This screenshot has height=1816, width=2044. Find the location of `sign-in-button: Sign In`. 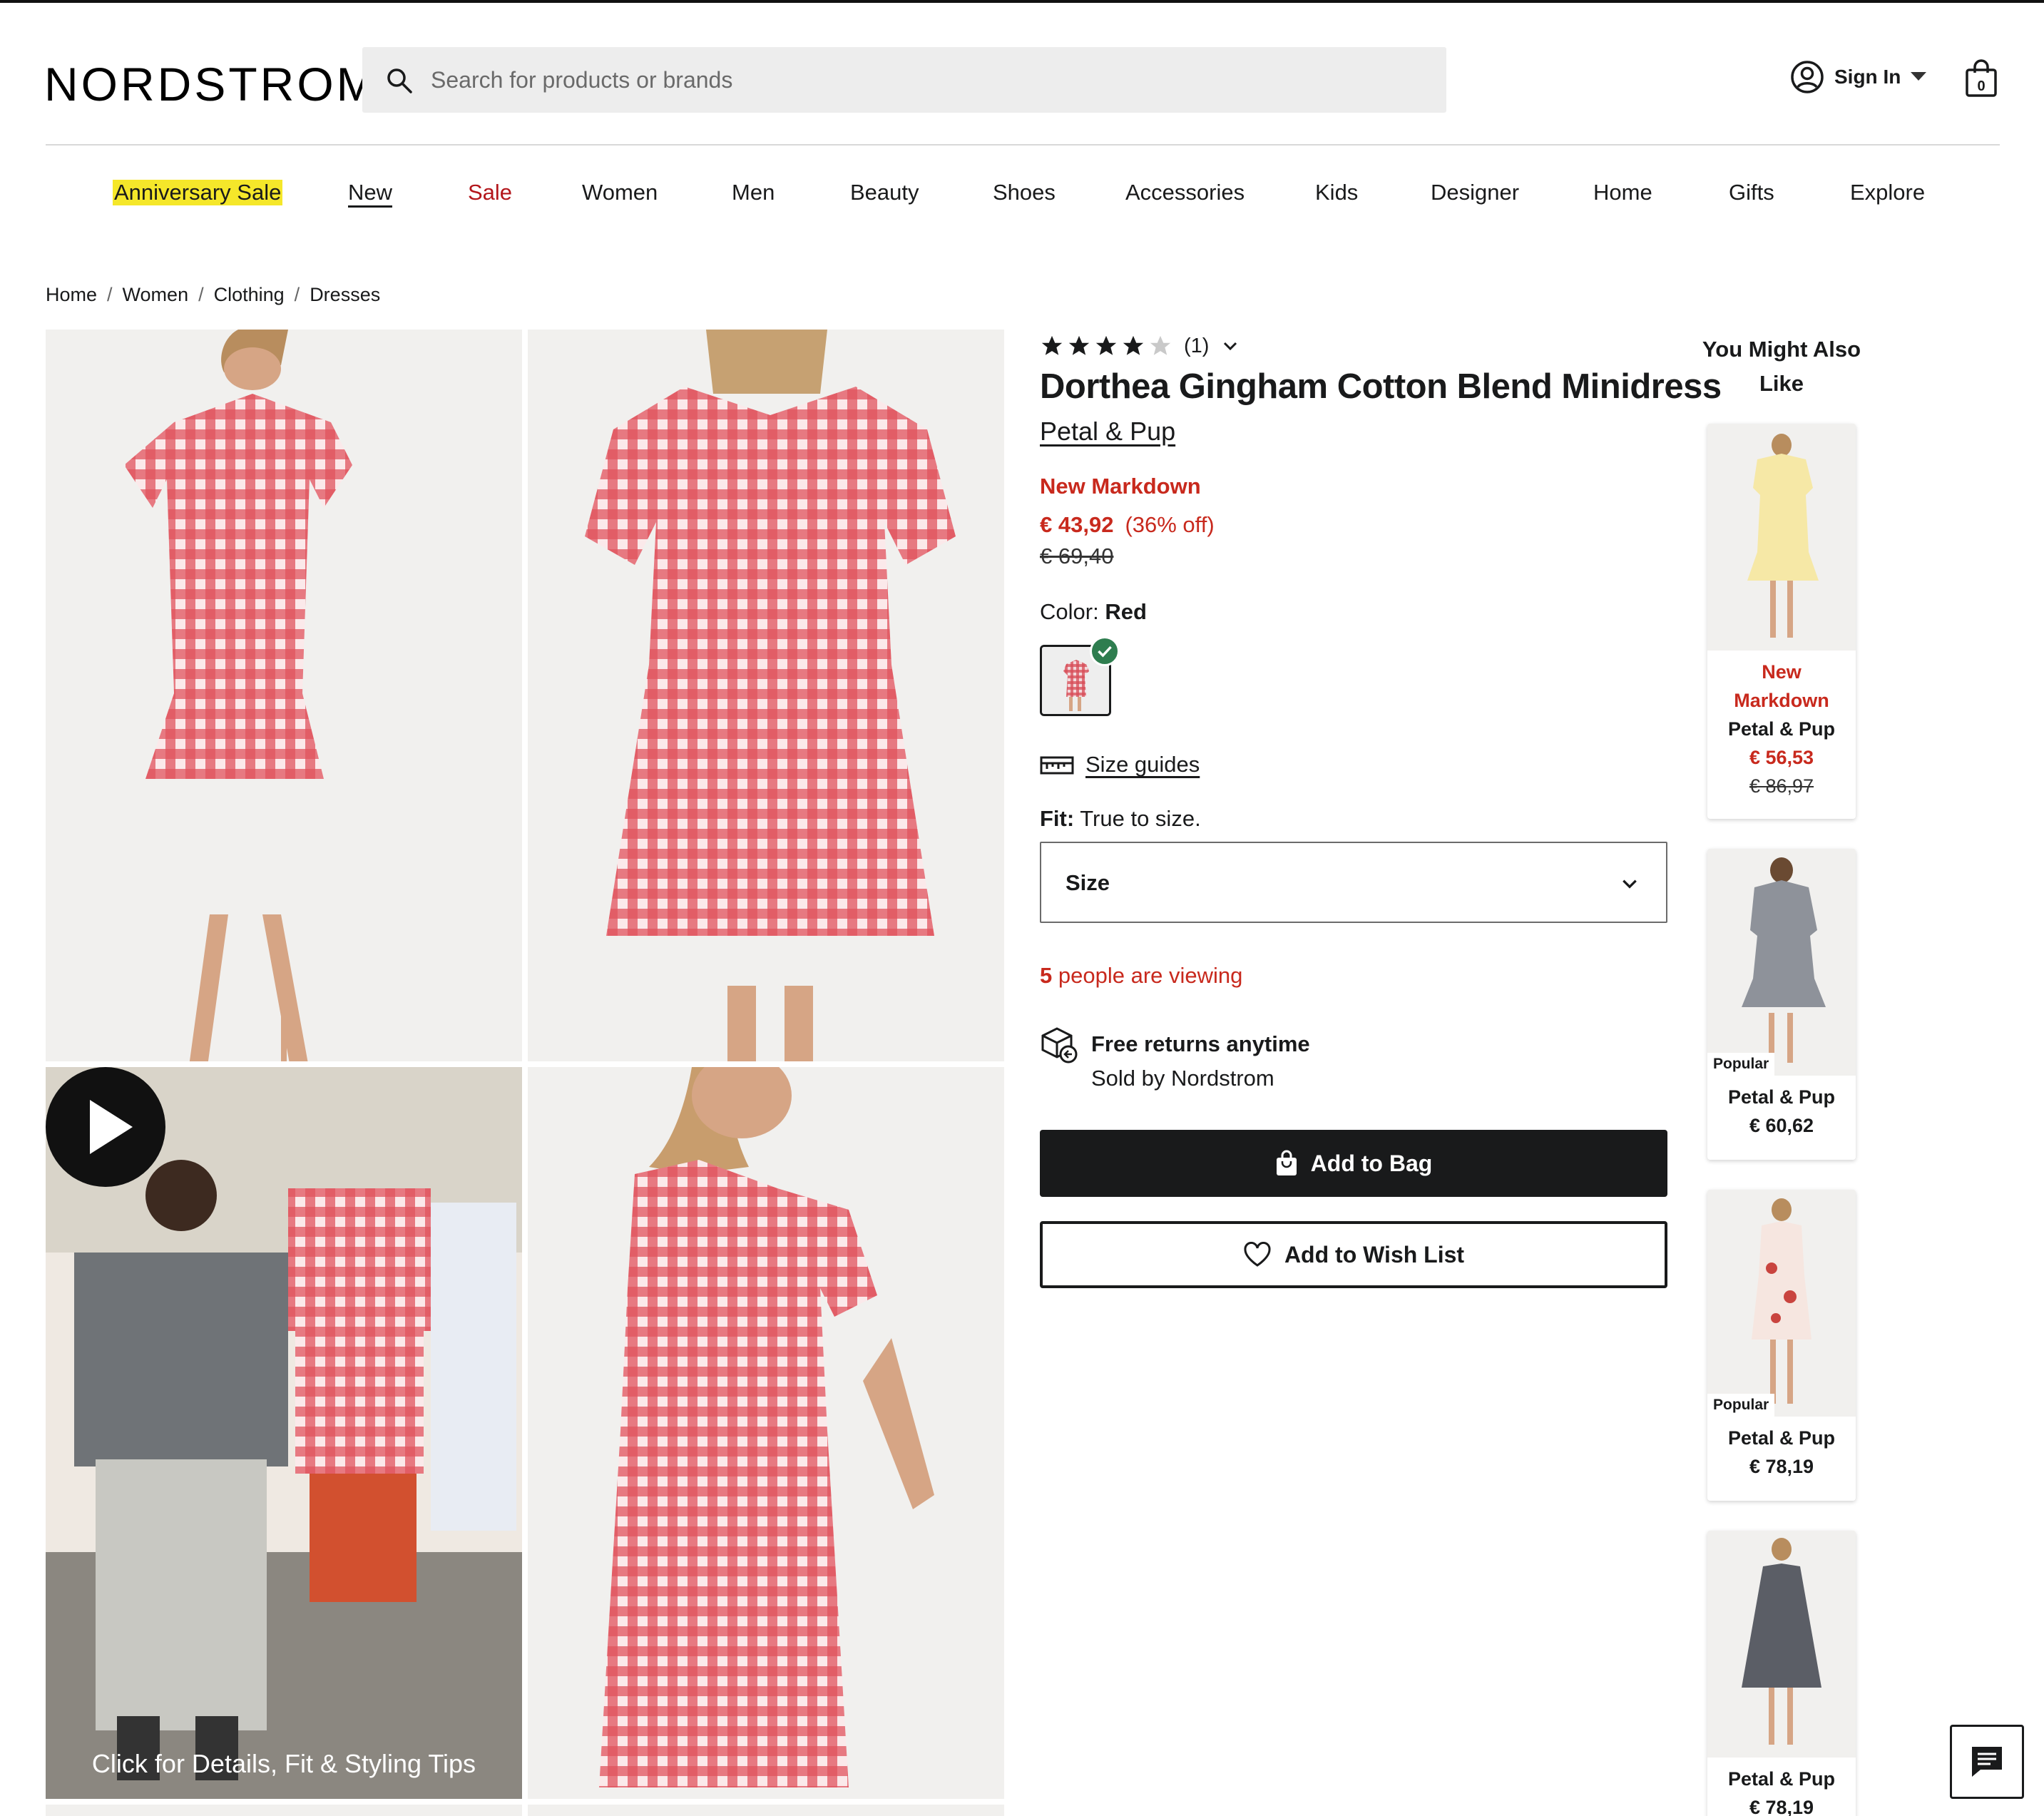

sign-in-button: Sign In is located at coordinates (1858, 77).